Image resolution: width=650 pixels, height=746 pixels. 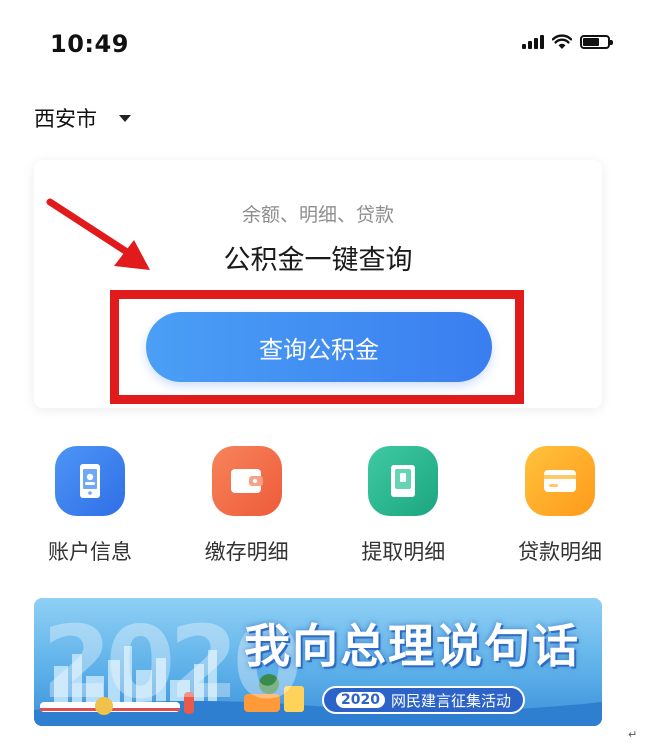 I want to click on shortcut-withdraw-details: 提取明细, so click(x=403, y=506).